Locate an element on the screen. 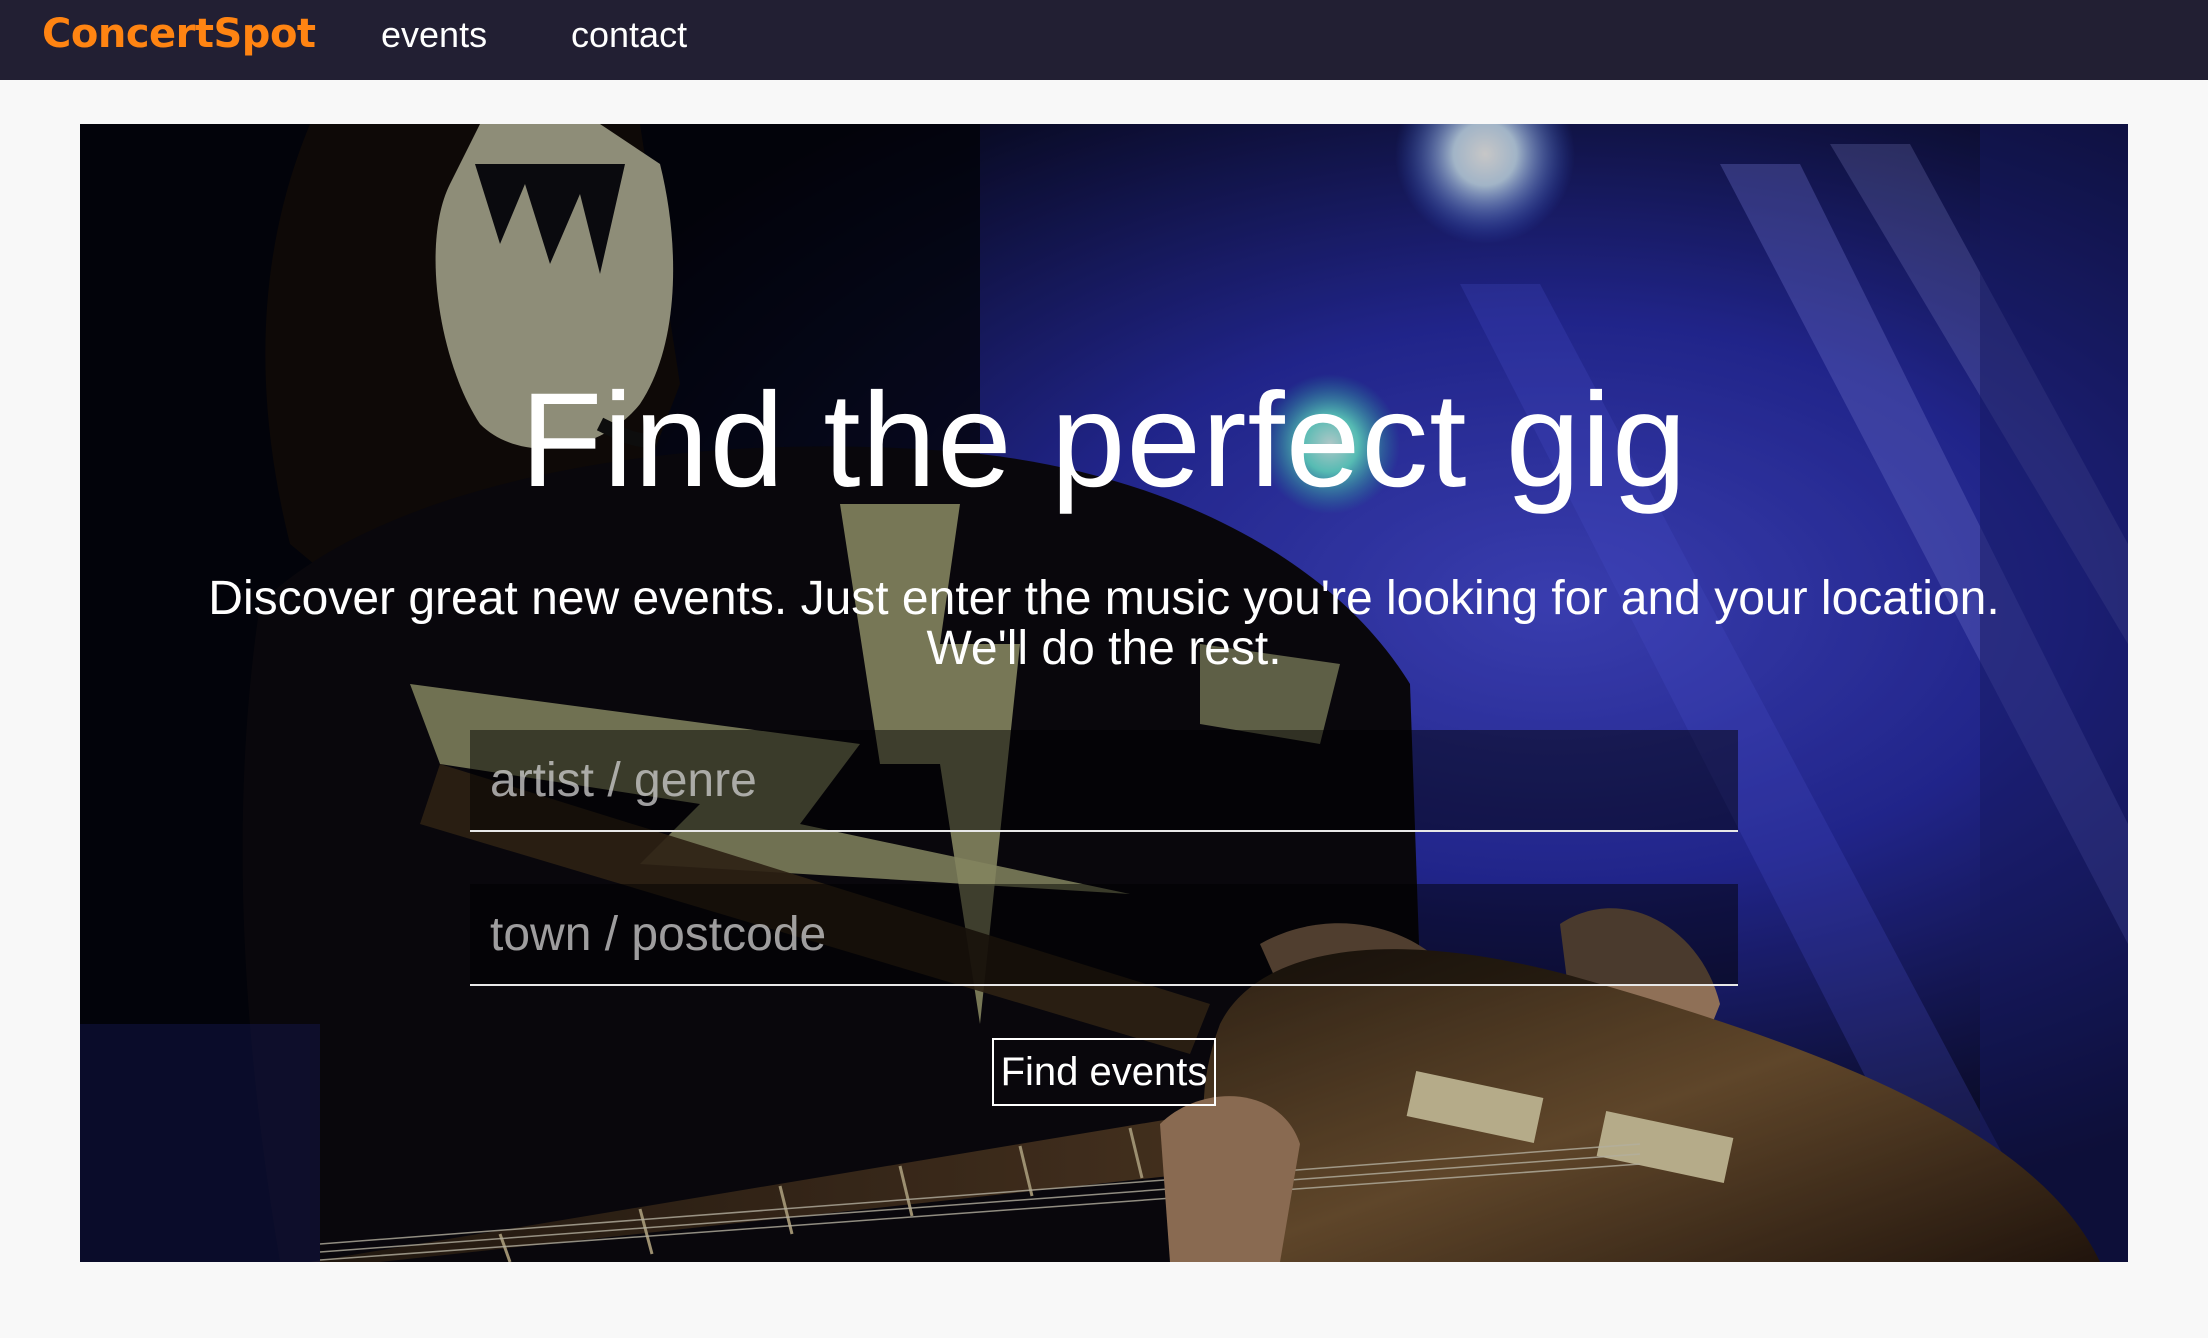 This screenshot has height=1338, width=2208. artist-genre-input is located at coordinates (1104, 781).